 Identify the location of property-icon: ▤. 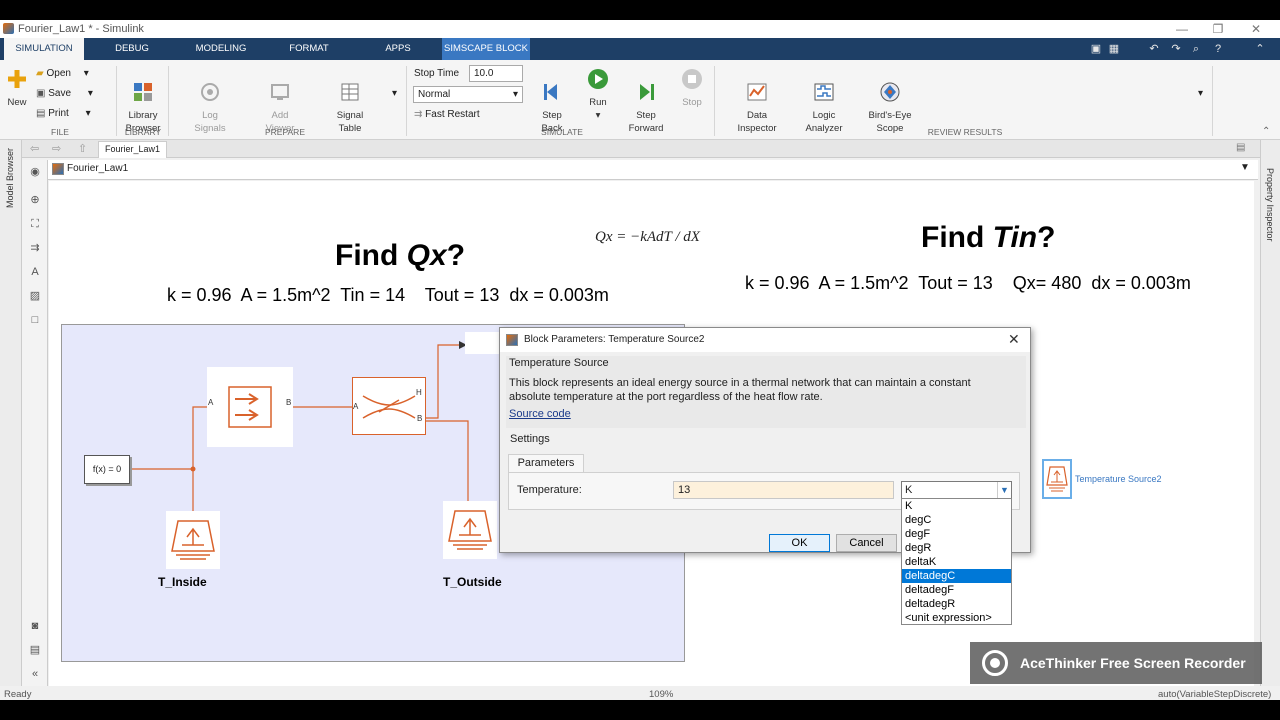
(35, 650).